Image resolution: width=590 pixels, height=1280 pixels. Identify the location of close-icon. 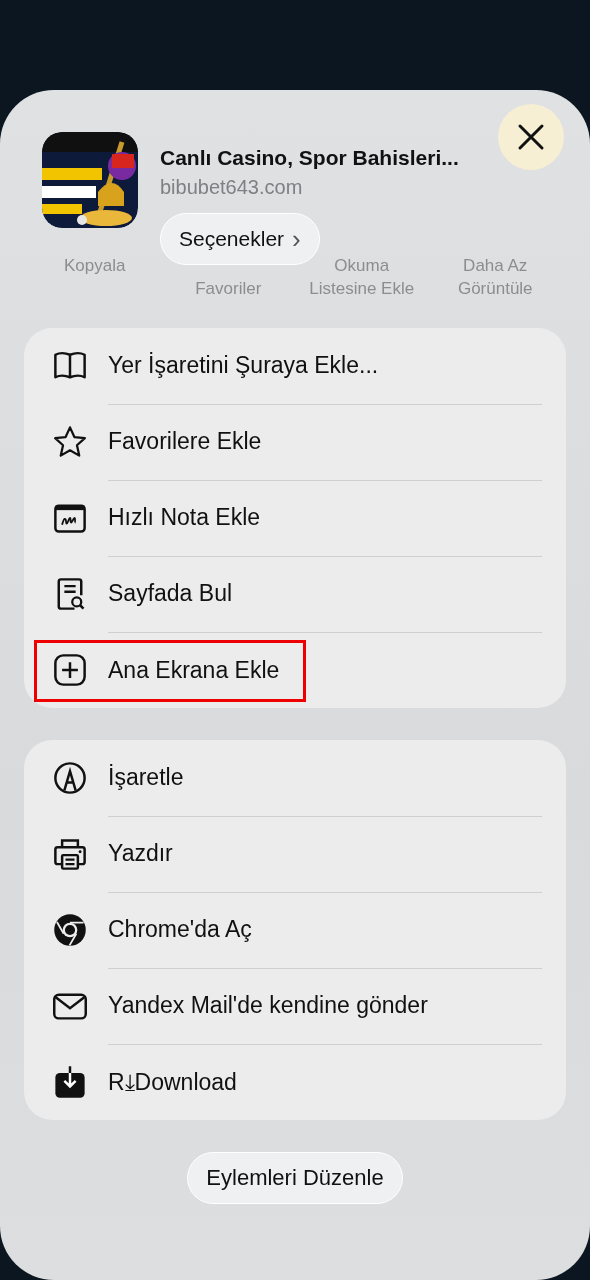
(531, 137).